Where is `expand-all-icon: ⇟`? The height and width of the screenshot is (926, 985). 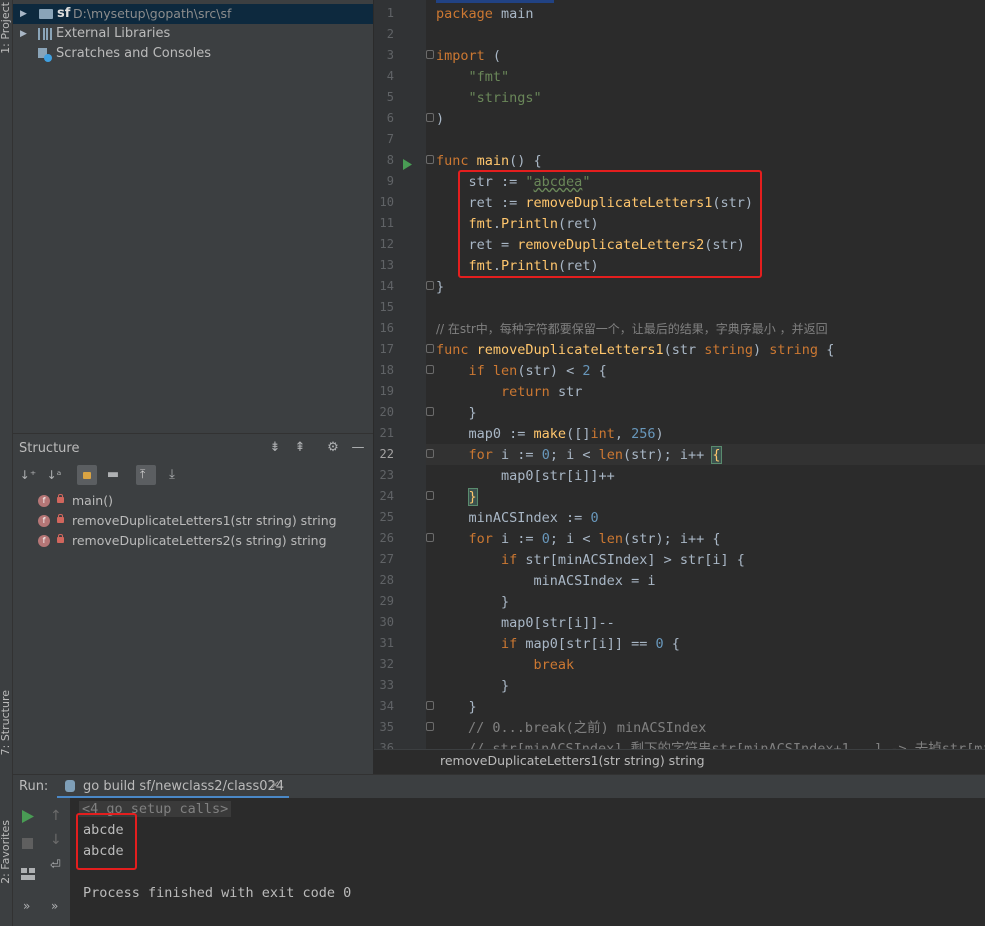
expand-all-icon: ⇟ is located at coordinates (275, 448).